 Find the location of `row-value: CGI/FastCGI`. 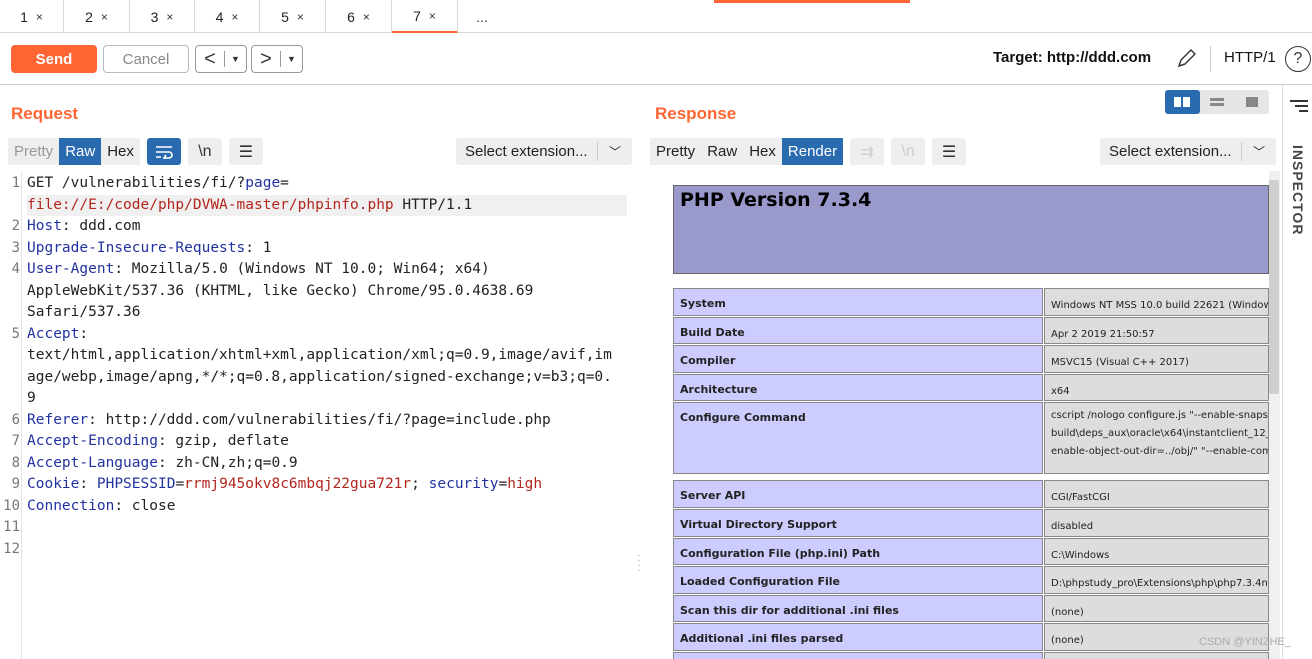

row-value: CGI/FastCGI is located at coordinates (1156, 494).